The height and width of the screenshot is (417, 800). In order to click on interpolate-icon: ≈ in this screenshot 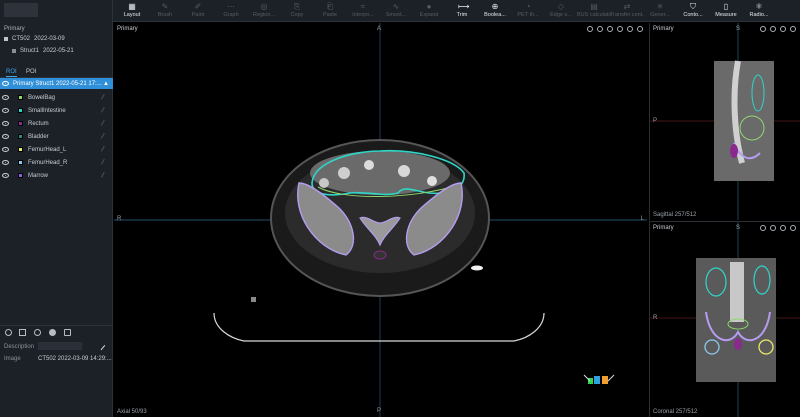, I will do `click(363, 6)`.